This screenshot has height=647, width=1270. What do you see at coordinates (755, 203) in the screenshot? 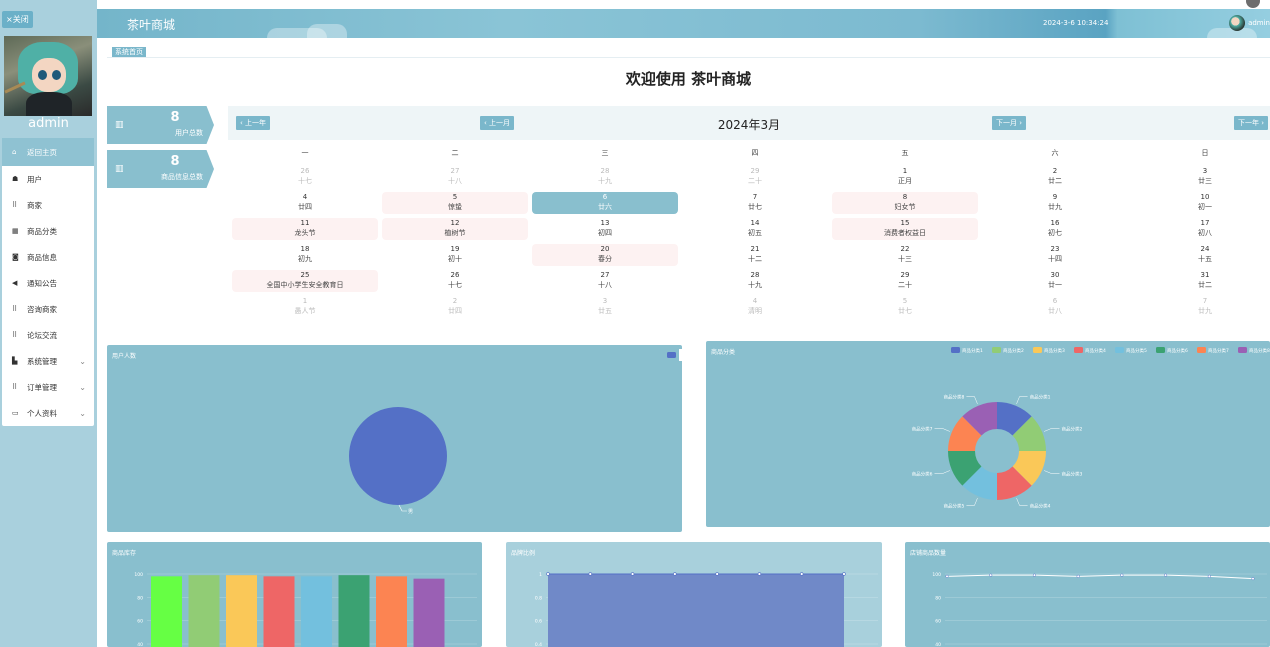
I see `calendar-day: 7 廿七` at bounding box center [755, 203].